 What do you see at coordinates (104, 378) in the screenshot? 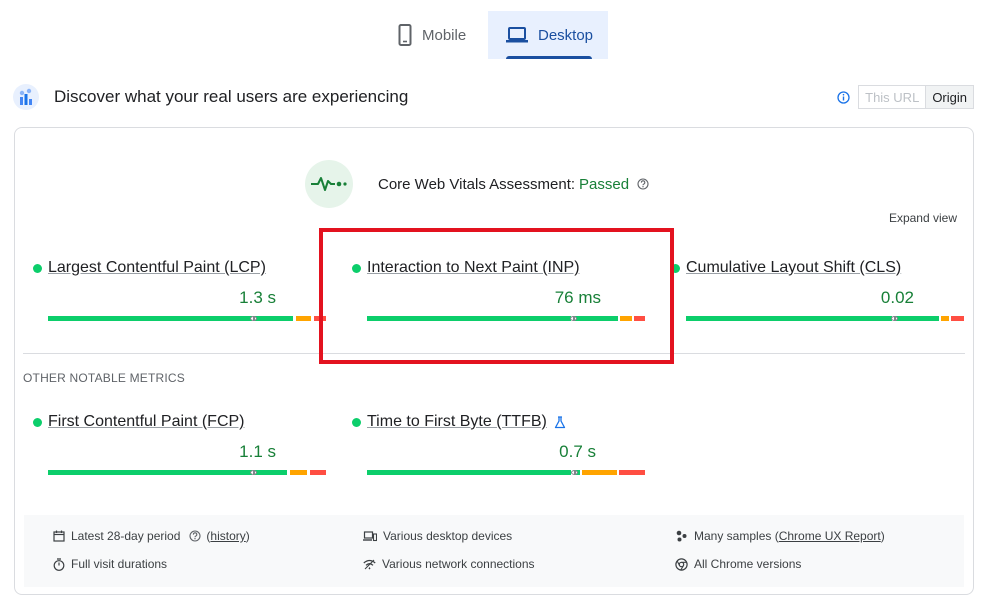
I see `other-metrics-heading: OTHER NOTABLE METRICS` at bounding box center [104, 378].